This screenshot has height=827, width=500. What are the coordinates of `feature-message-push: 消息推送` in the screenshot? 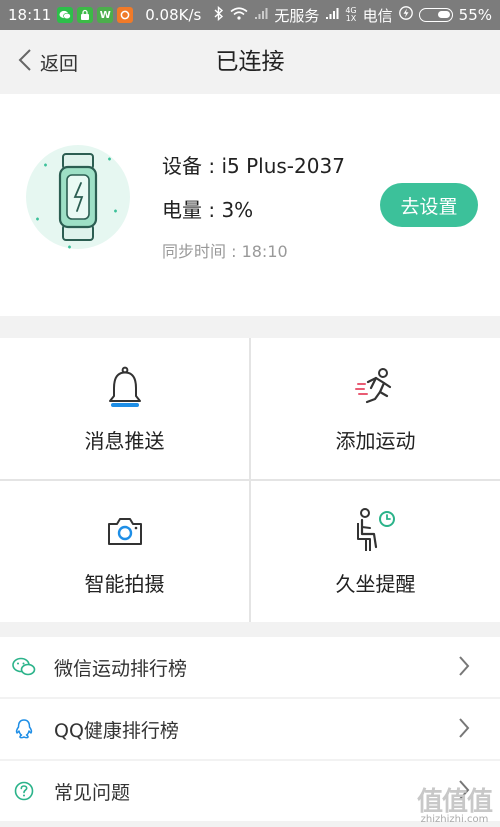 It's located at (124, 408).